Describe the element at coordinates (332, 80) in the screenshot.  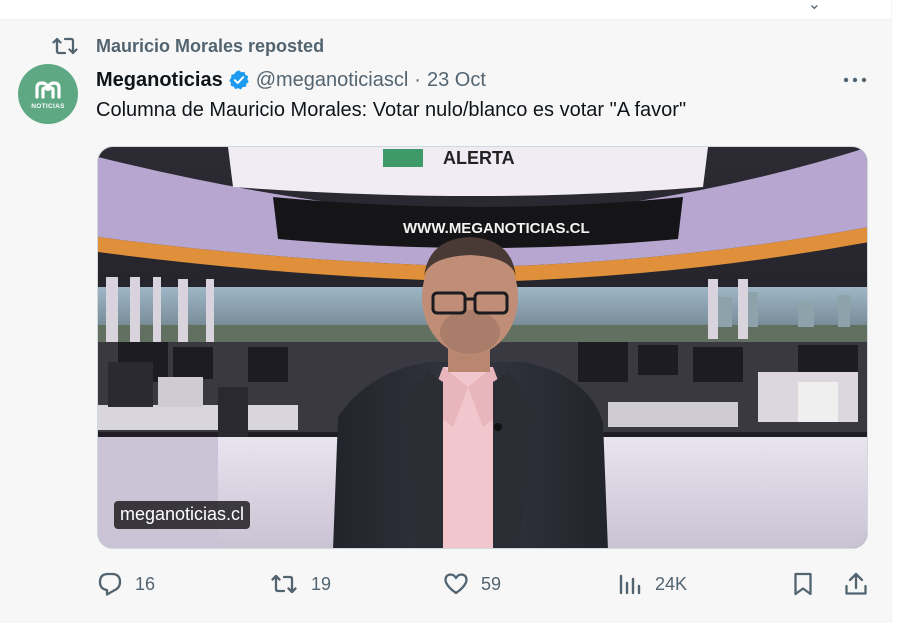
I see `author-handle: @meganoticiascl` at that location.